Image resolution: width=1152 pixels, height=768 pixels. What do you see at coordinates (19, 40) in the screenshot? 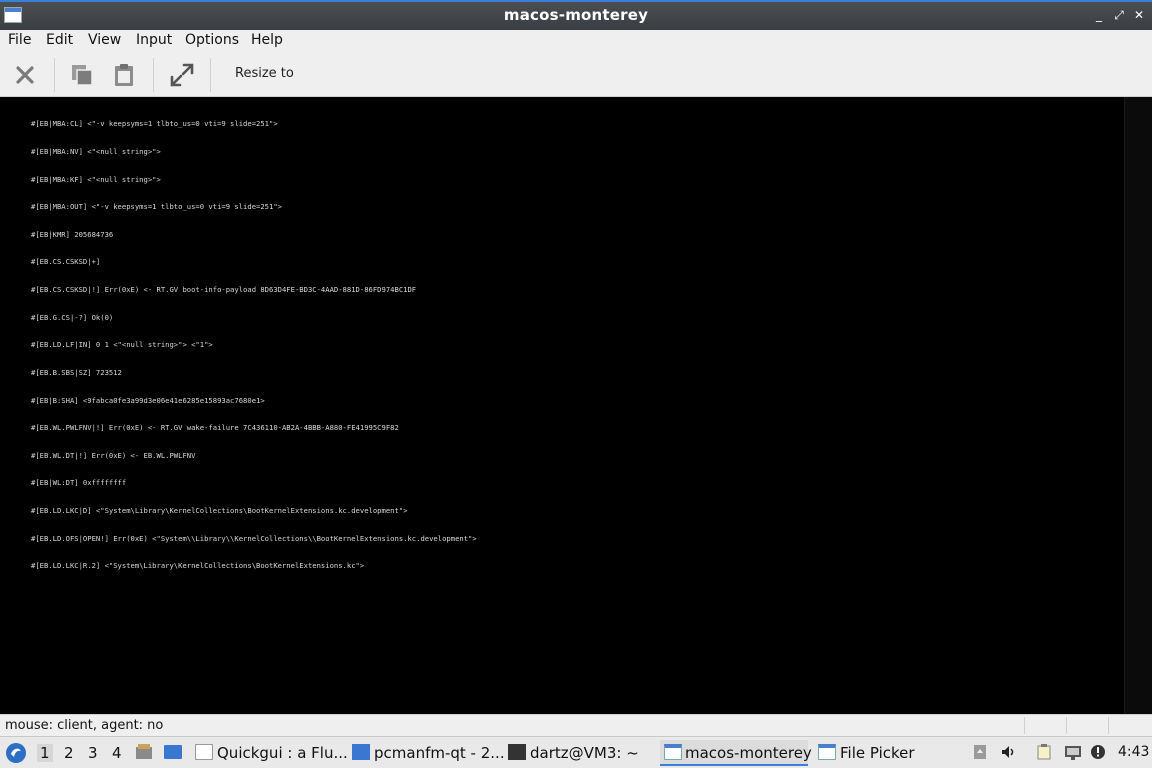
I see `menu-file: File` at bounding box center [19, 40].